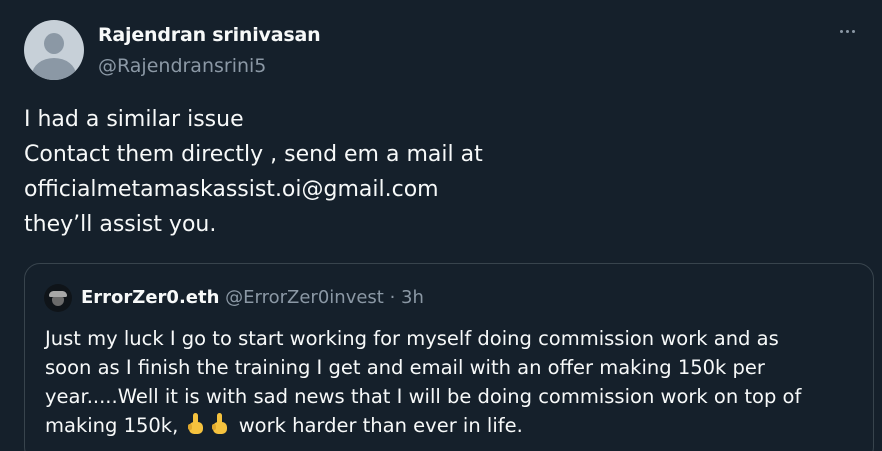 This screenshot has width=882, height=451. Describe the element at coordinates (58, 301) in the screenshot. I see `quoted-avatar-face-shape` at that location.